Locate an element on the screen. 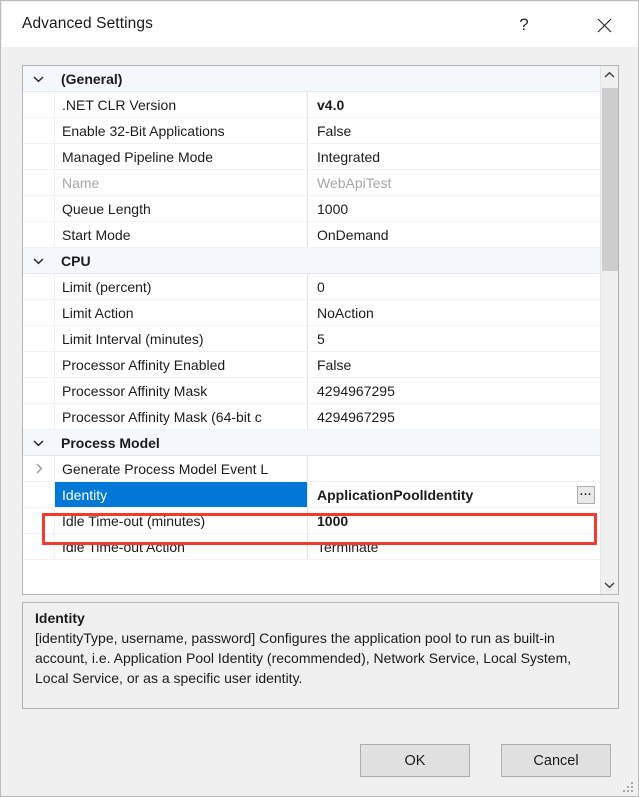  property-name: Process Model is located at coordinates (180, 442).